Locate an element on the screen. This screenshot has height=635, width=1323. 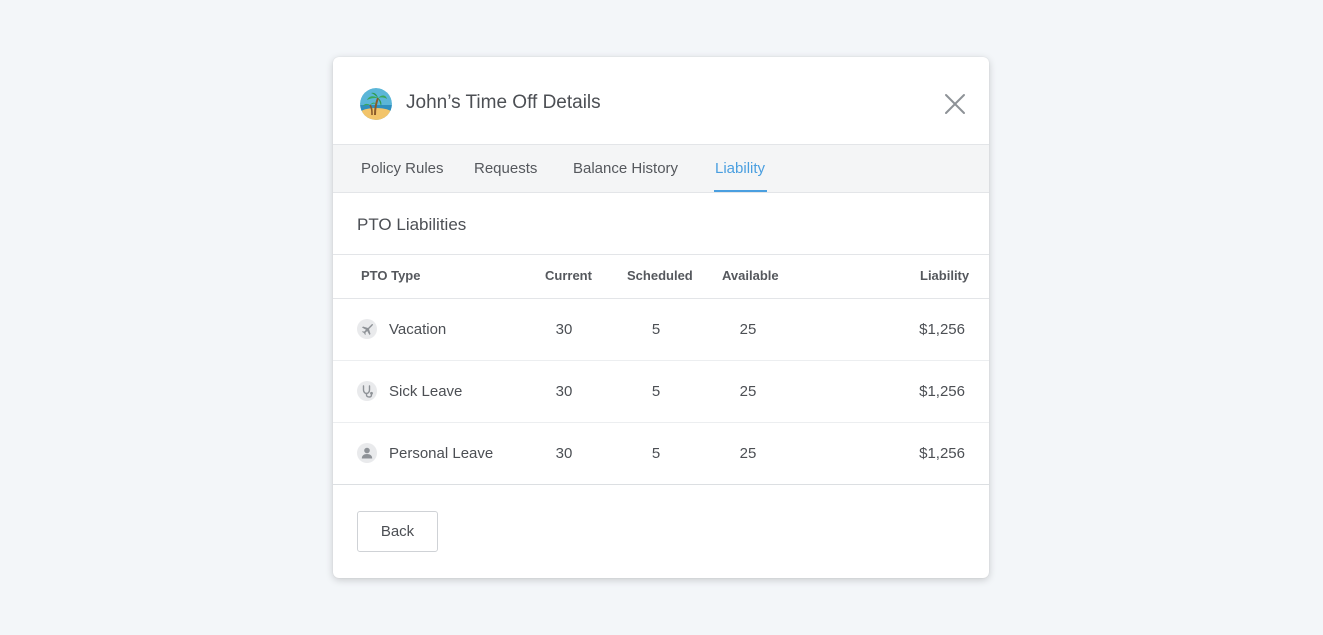
close-icon is located at coordinates (955, 104).